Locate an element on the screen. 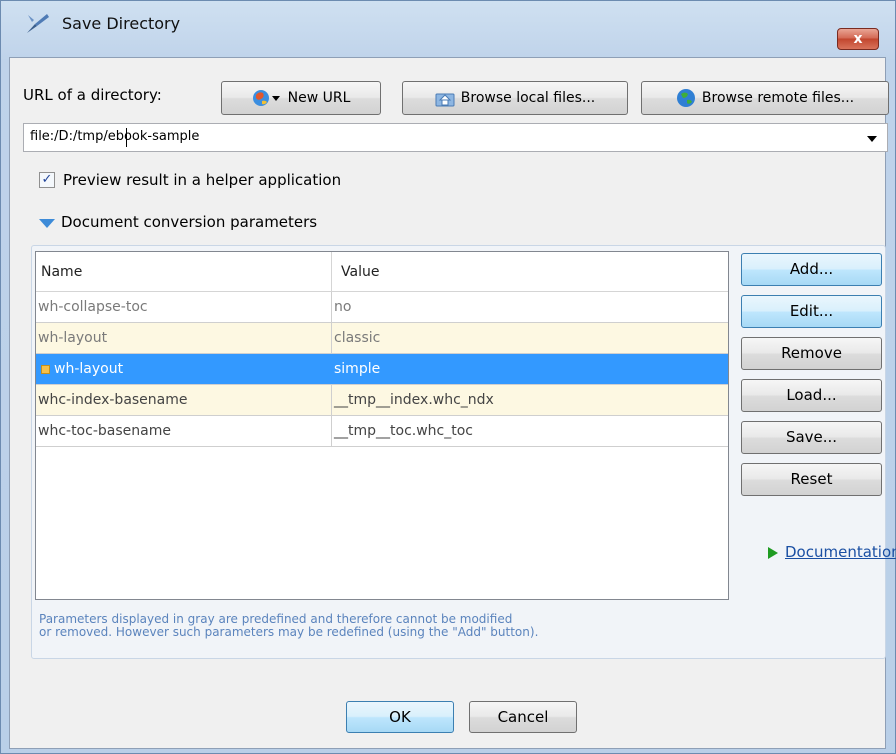 The height and width of the screenshot is (754, 896). table-row: wh-layout classic is located at coordinates (382, 338).